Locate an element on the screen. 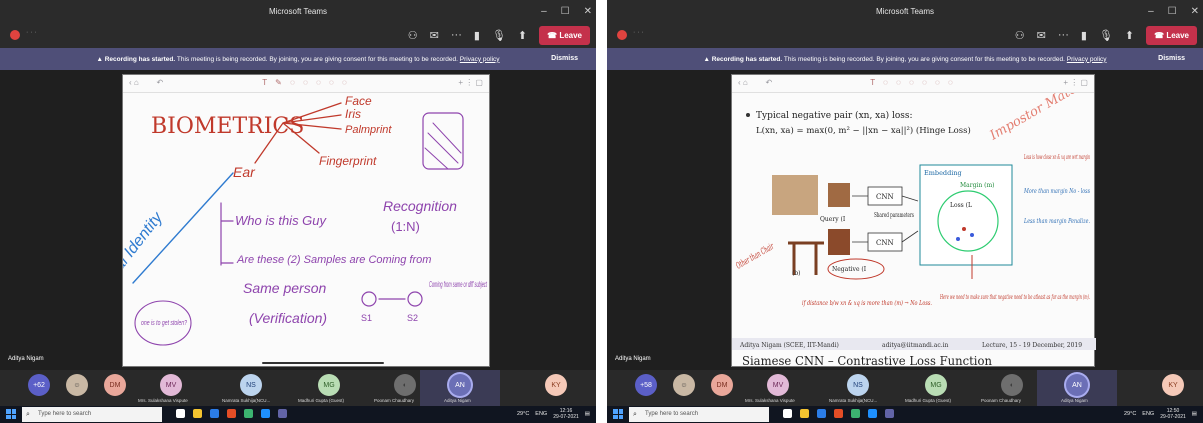 The image size is (1203, 423). pen-tools: T ✎ ◌ ◌ ◌ ◌ ◌ is located at coordinates (306, 82).